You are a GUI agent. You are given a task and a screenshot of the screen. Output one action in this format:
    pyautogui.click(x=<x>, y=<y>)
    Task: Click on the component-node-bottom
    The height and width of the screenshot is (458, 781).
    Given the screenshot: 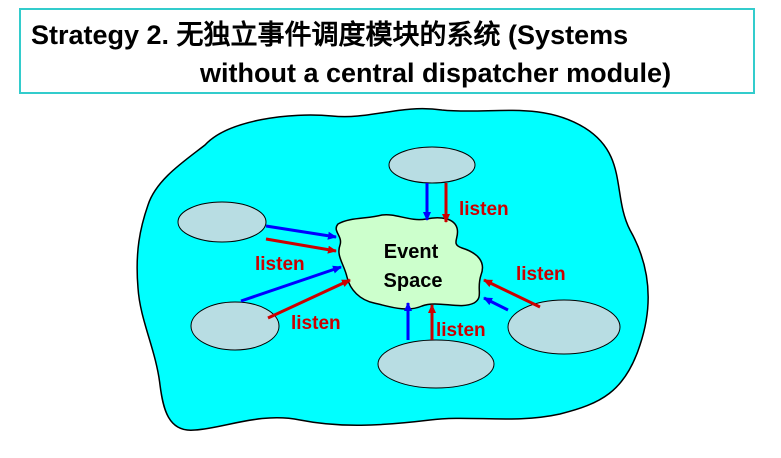 What is the action you would take?
    pyautogui.click(x=436, y=364)
    